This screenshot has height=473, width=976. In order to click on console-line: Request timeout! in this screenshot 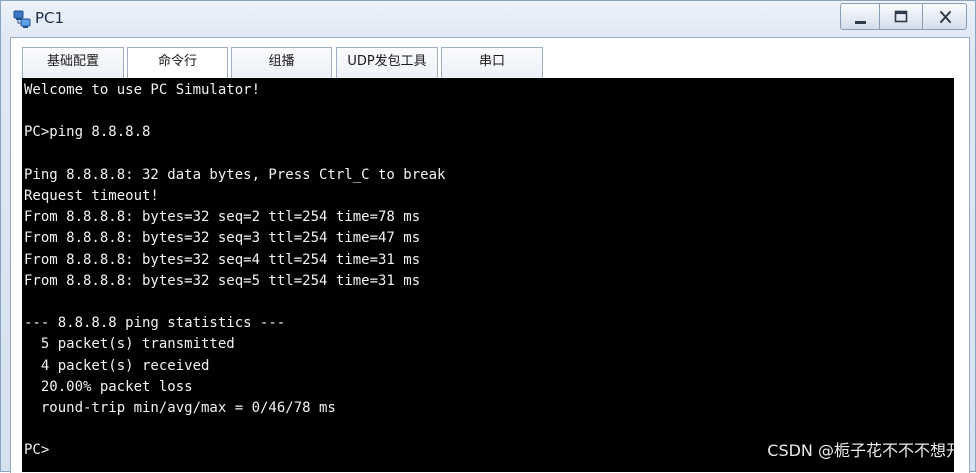, I will do `click(91, 196)`.